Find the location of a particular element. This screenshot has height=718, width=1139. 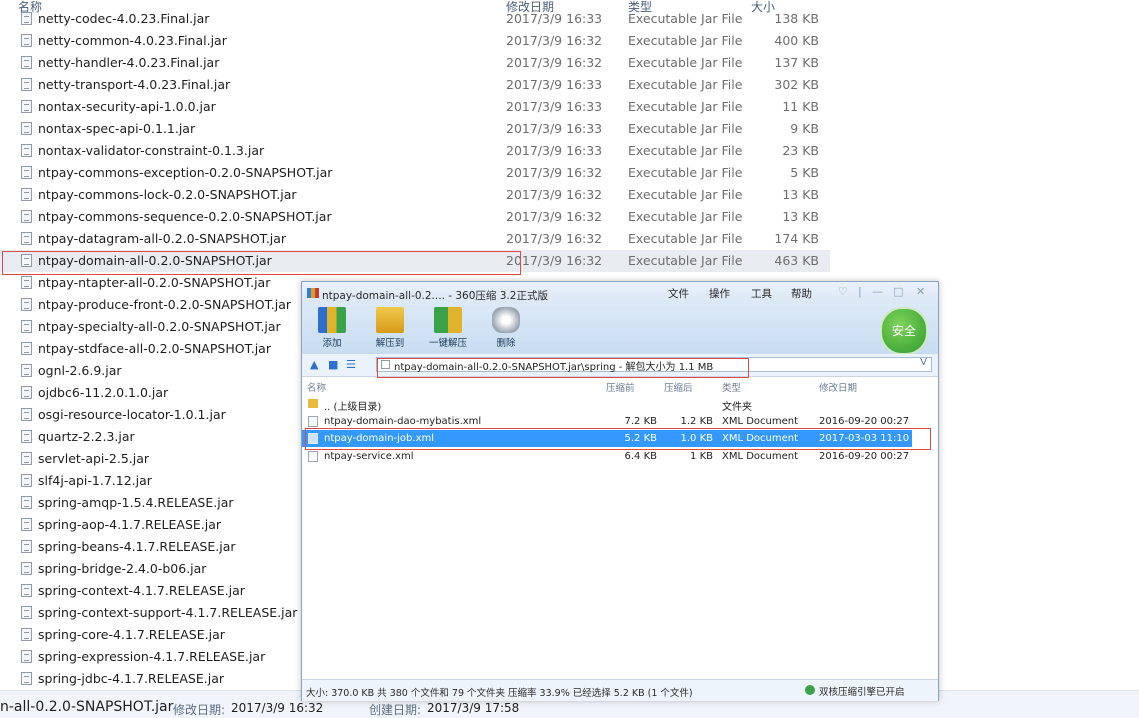

extract-to-label: 解压到 is located at coordinates (390, 343).